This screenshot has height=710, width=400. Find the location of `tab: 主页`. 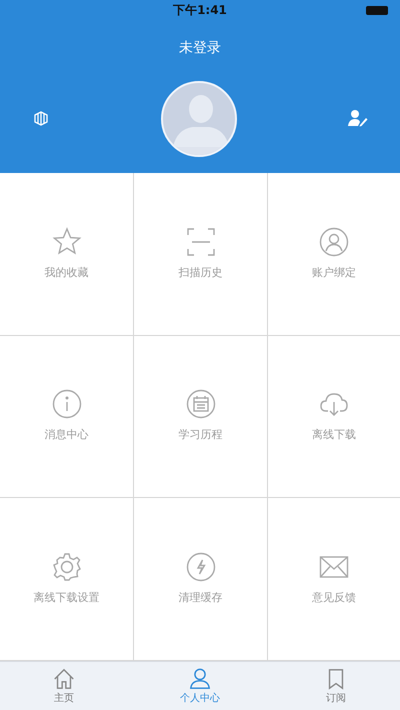

tab: 主页 is located at coordinates (64, 686).